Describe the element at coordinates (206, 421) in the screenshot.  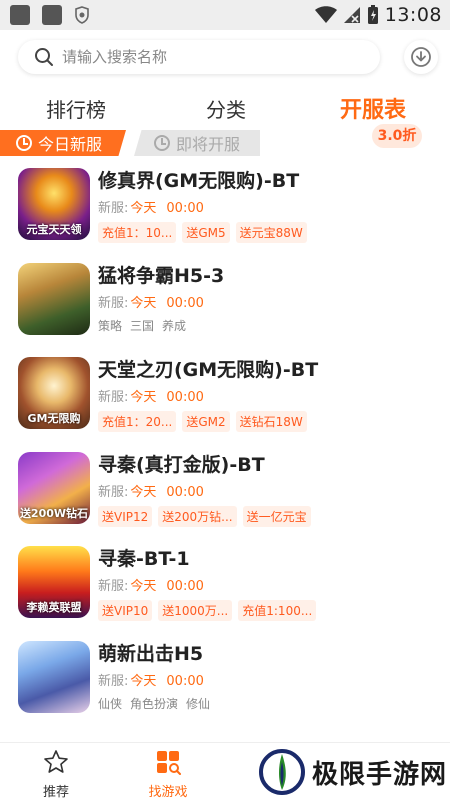
I see `tag: 送GM2` at that location.